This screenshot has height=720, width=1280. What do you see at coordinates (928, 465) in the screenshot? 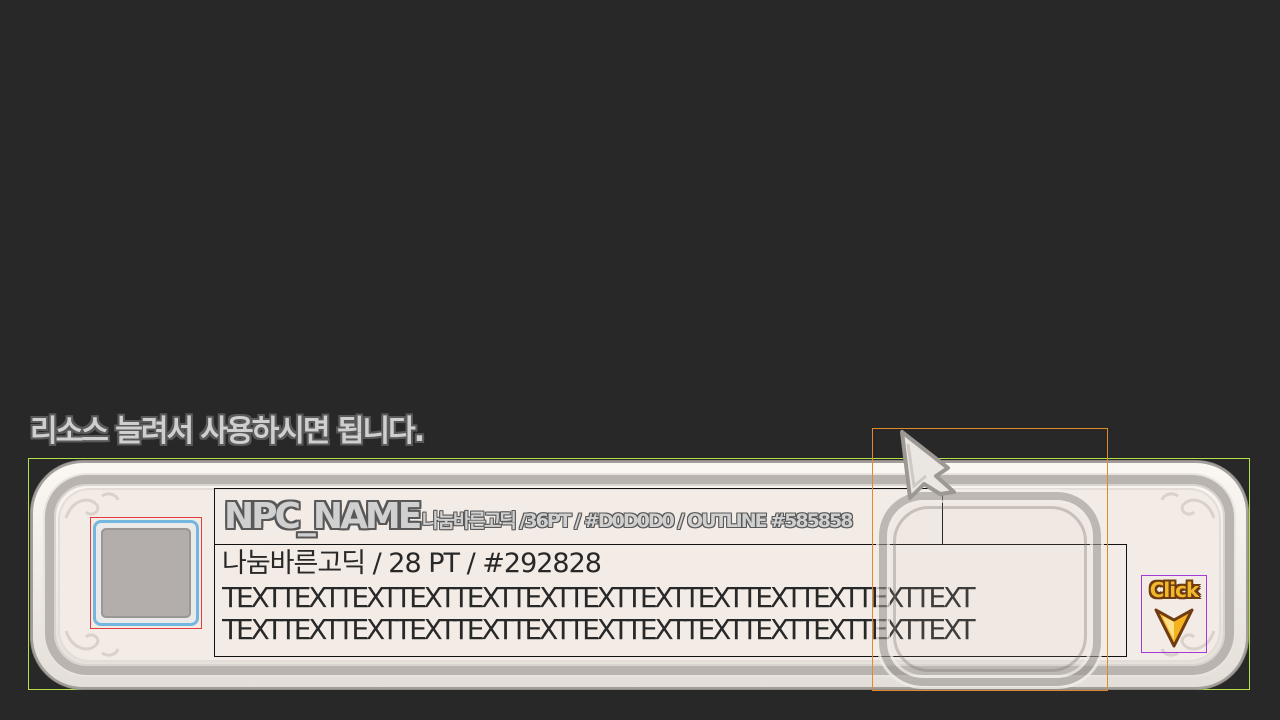
I see `speech-pointer-icon` at bounding box center [928, 465].